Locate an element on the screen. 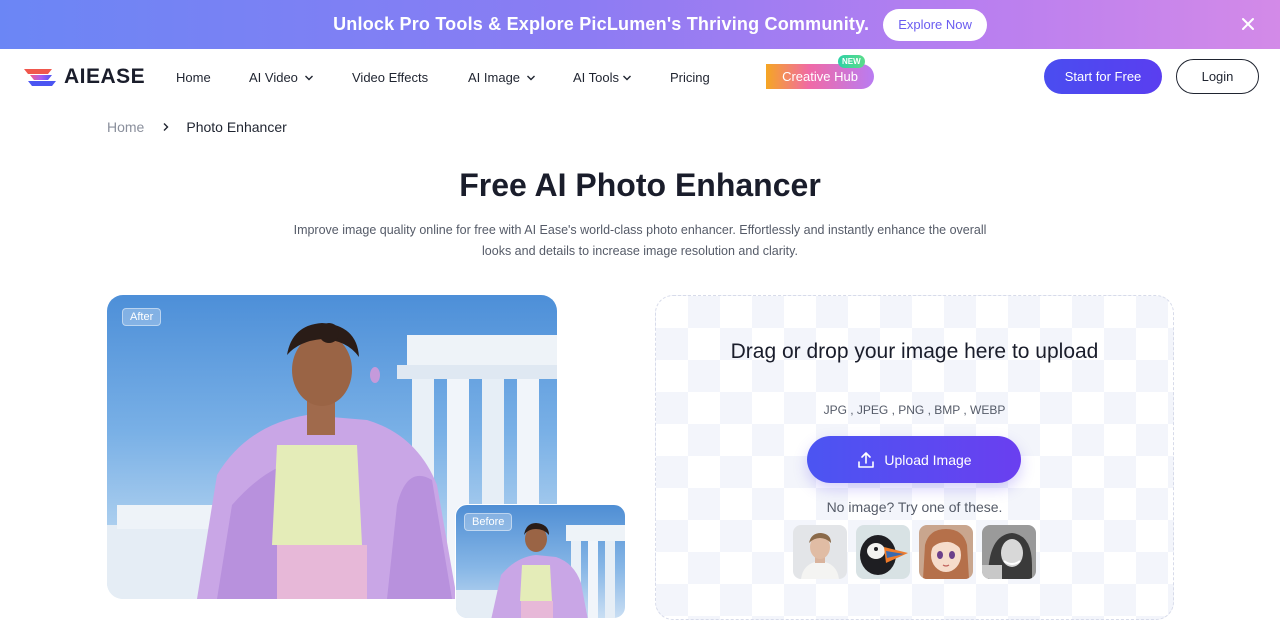 This screenshot has width=1280, height=640. breadcrumb: Home Photo Enhancer is located at coordinates (197, 127).